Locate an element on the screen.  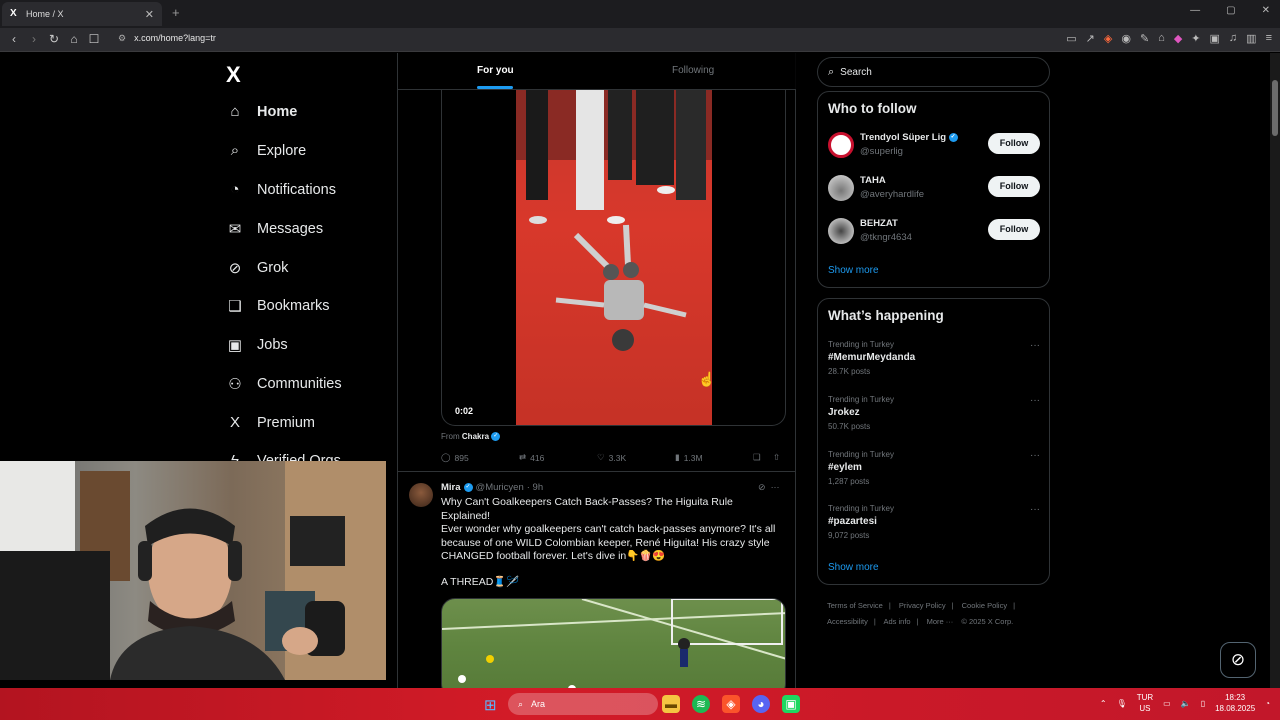
reply-button: ◯ 895 is located at coordinates (480, 457).